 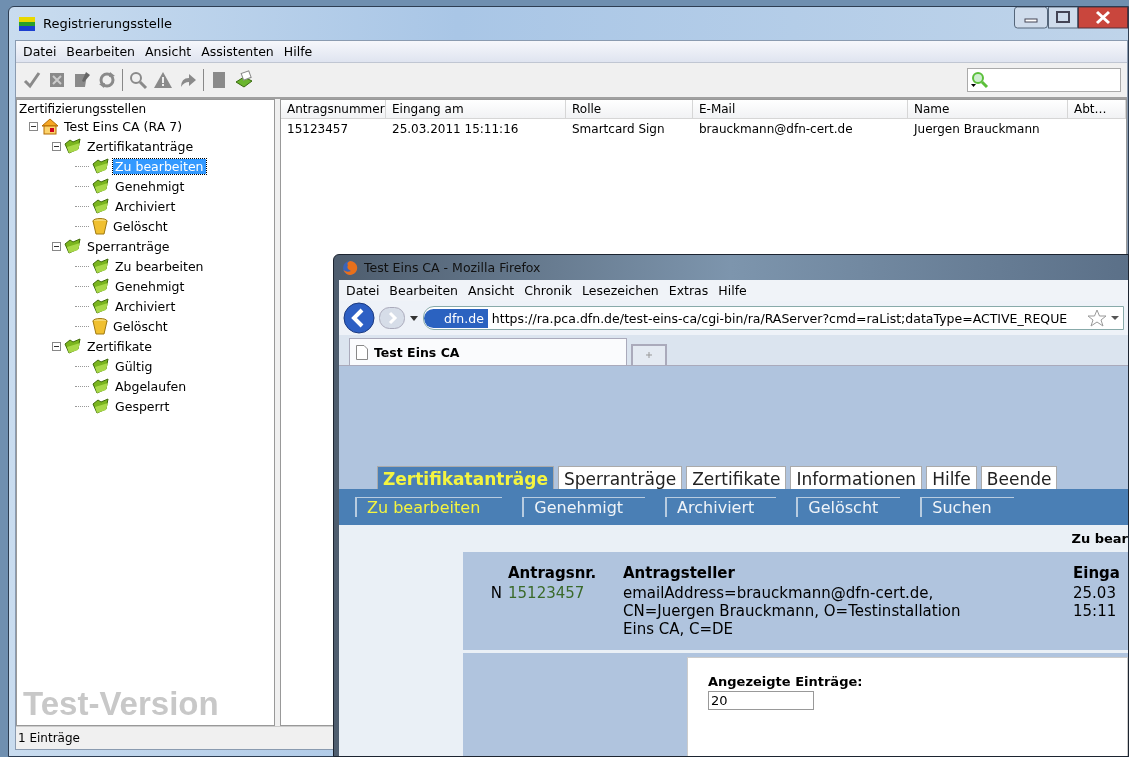 What do you see at coordinates (761, 700) in the screenshot?
I see `entries-input: 20` at bounding box center [761, 700].